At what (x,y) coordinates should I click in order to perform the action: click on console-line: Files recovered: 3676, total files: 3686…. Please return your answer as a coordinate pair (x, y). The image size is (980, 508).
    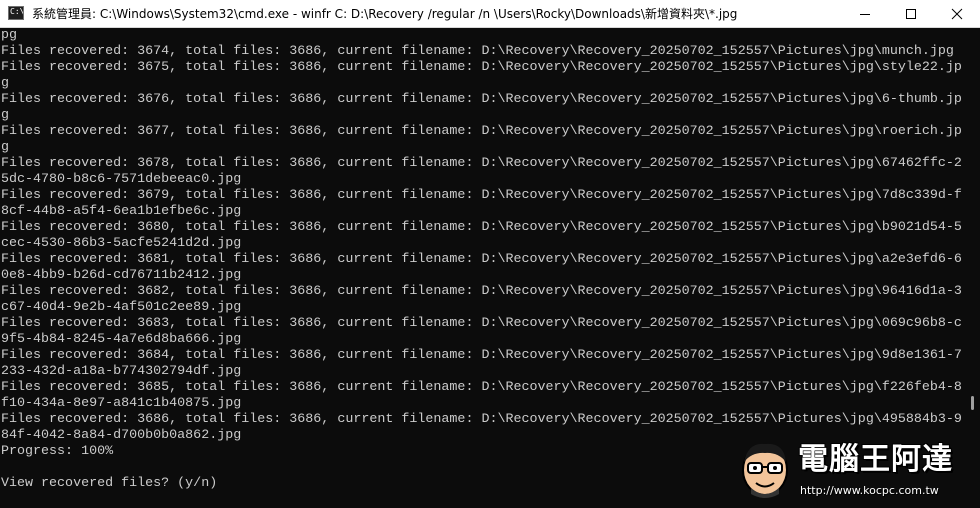
    Looking at the image, I should click on (481, 99).